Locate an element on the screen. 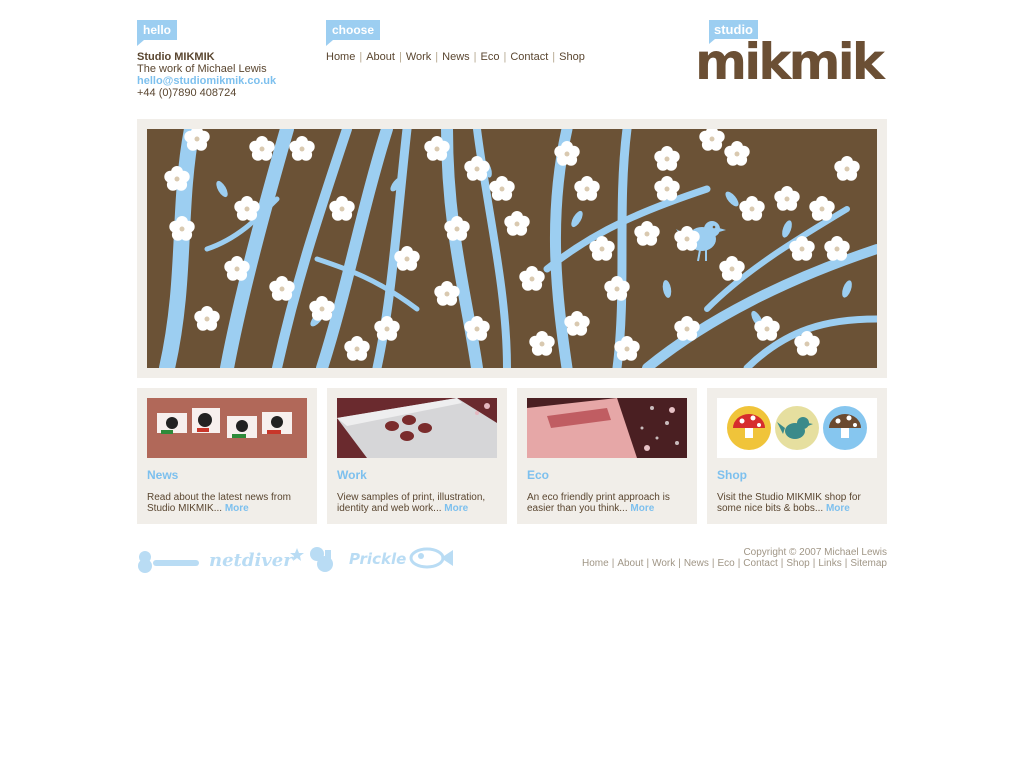  mushroom-badge-icon is located at coordinates (749, 428).